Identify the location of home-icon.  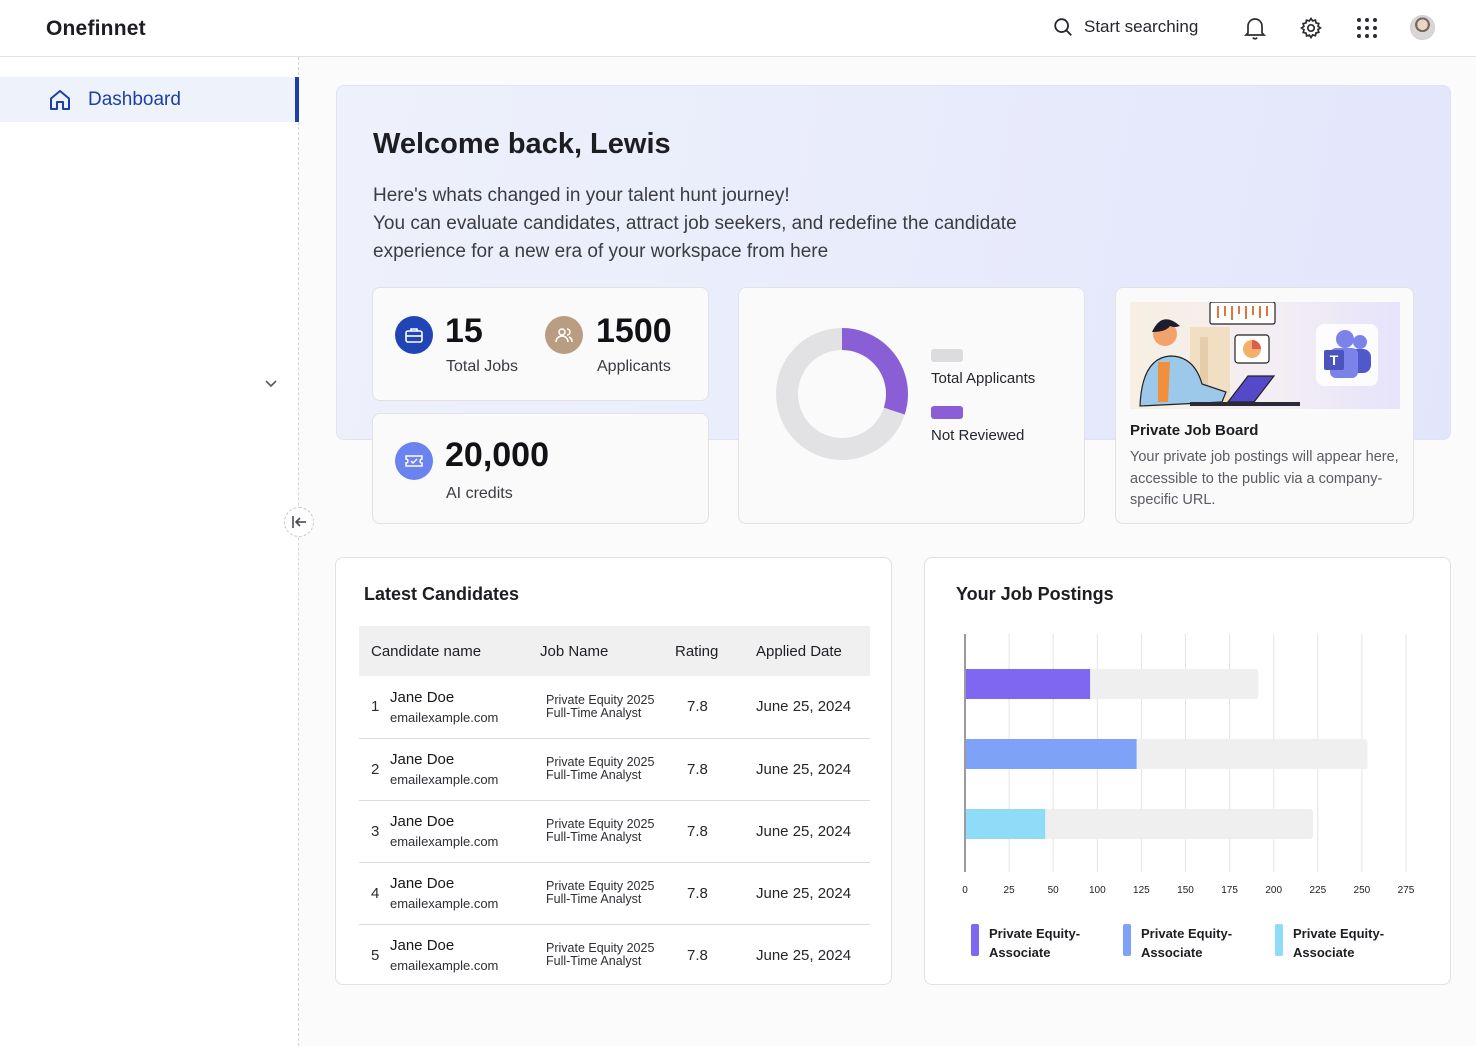
(60, 99).